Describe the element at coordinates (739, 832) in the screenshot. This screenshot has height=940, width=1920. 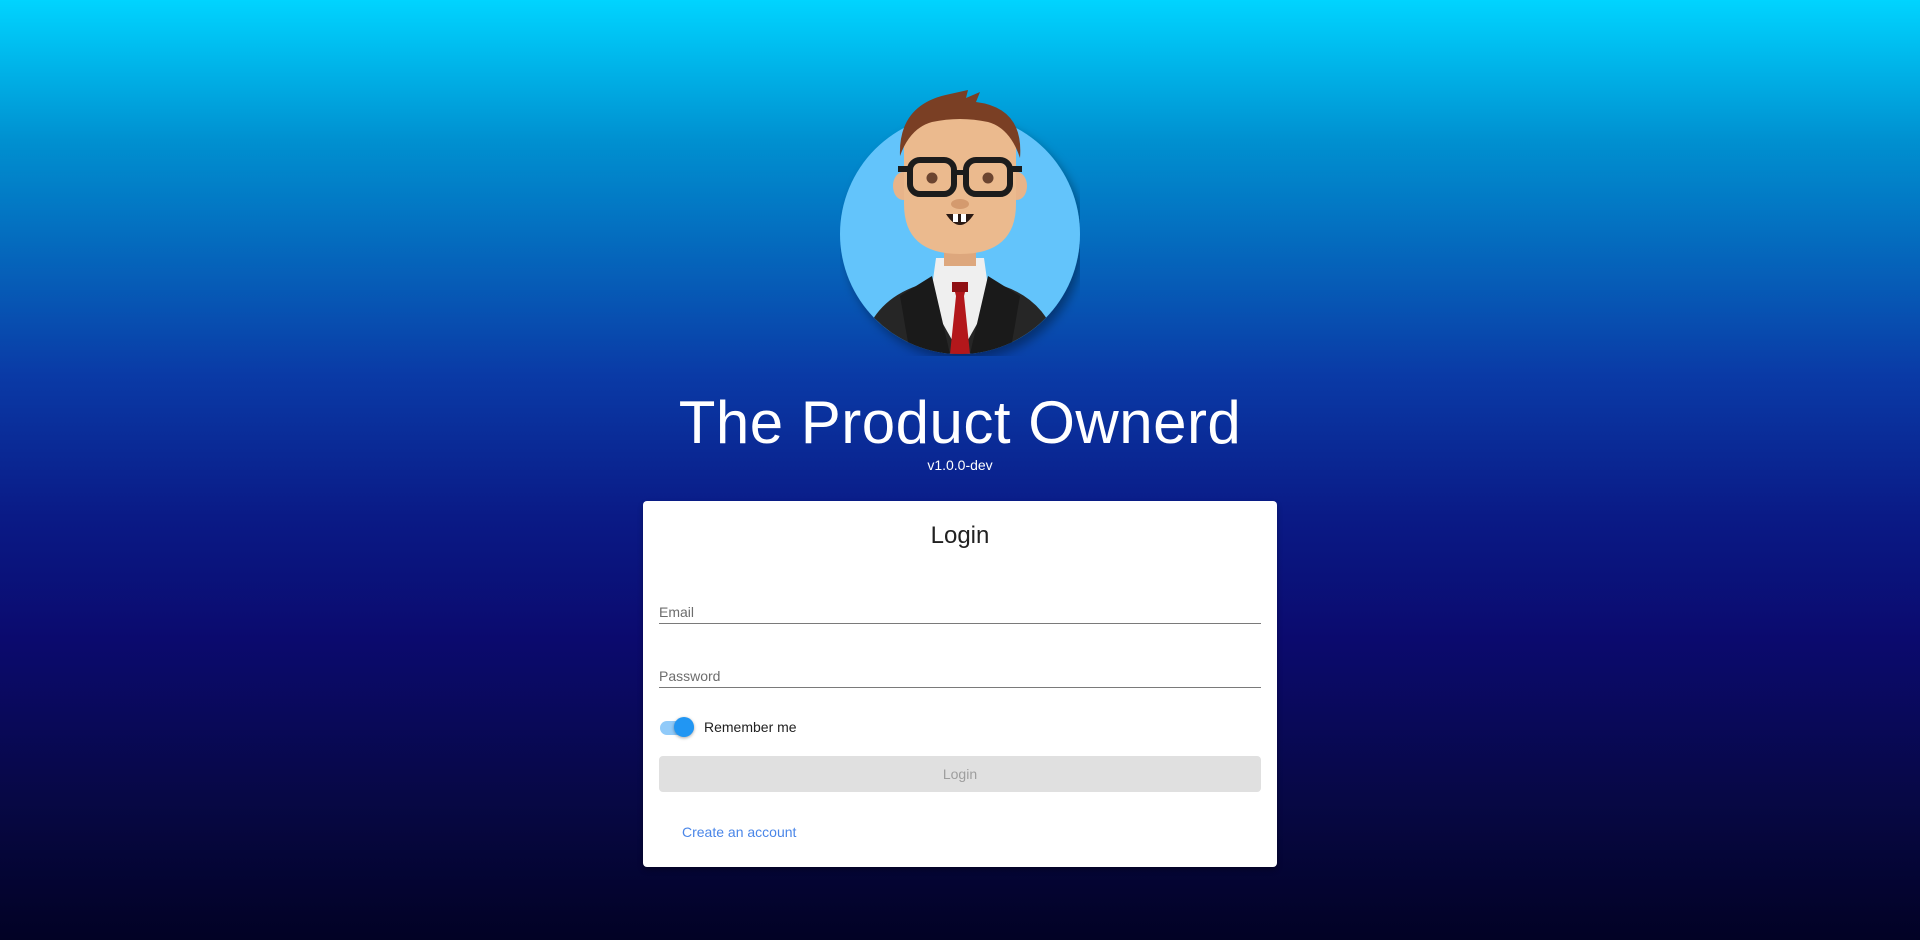
I see `create-account-link: Create an account` at that location.